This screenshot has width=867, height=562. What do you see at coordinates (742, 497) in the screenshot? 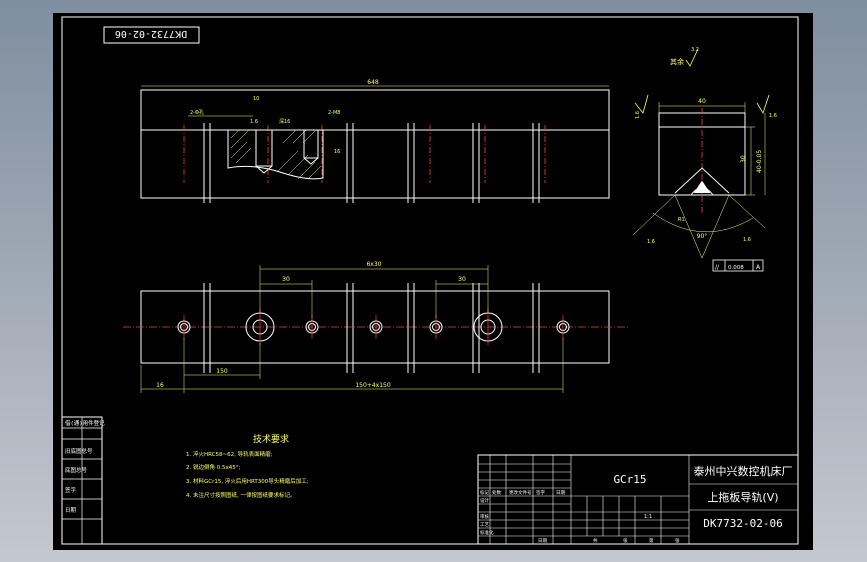
I see `tb-part-name: 上拖板导轨(V)` at bounding box center [742, 497].